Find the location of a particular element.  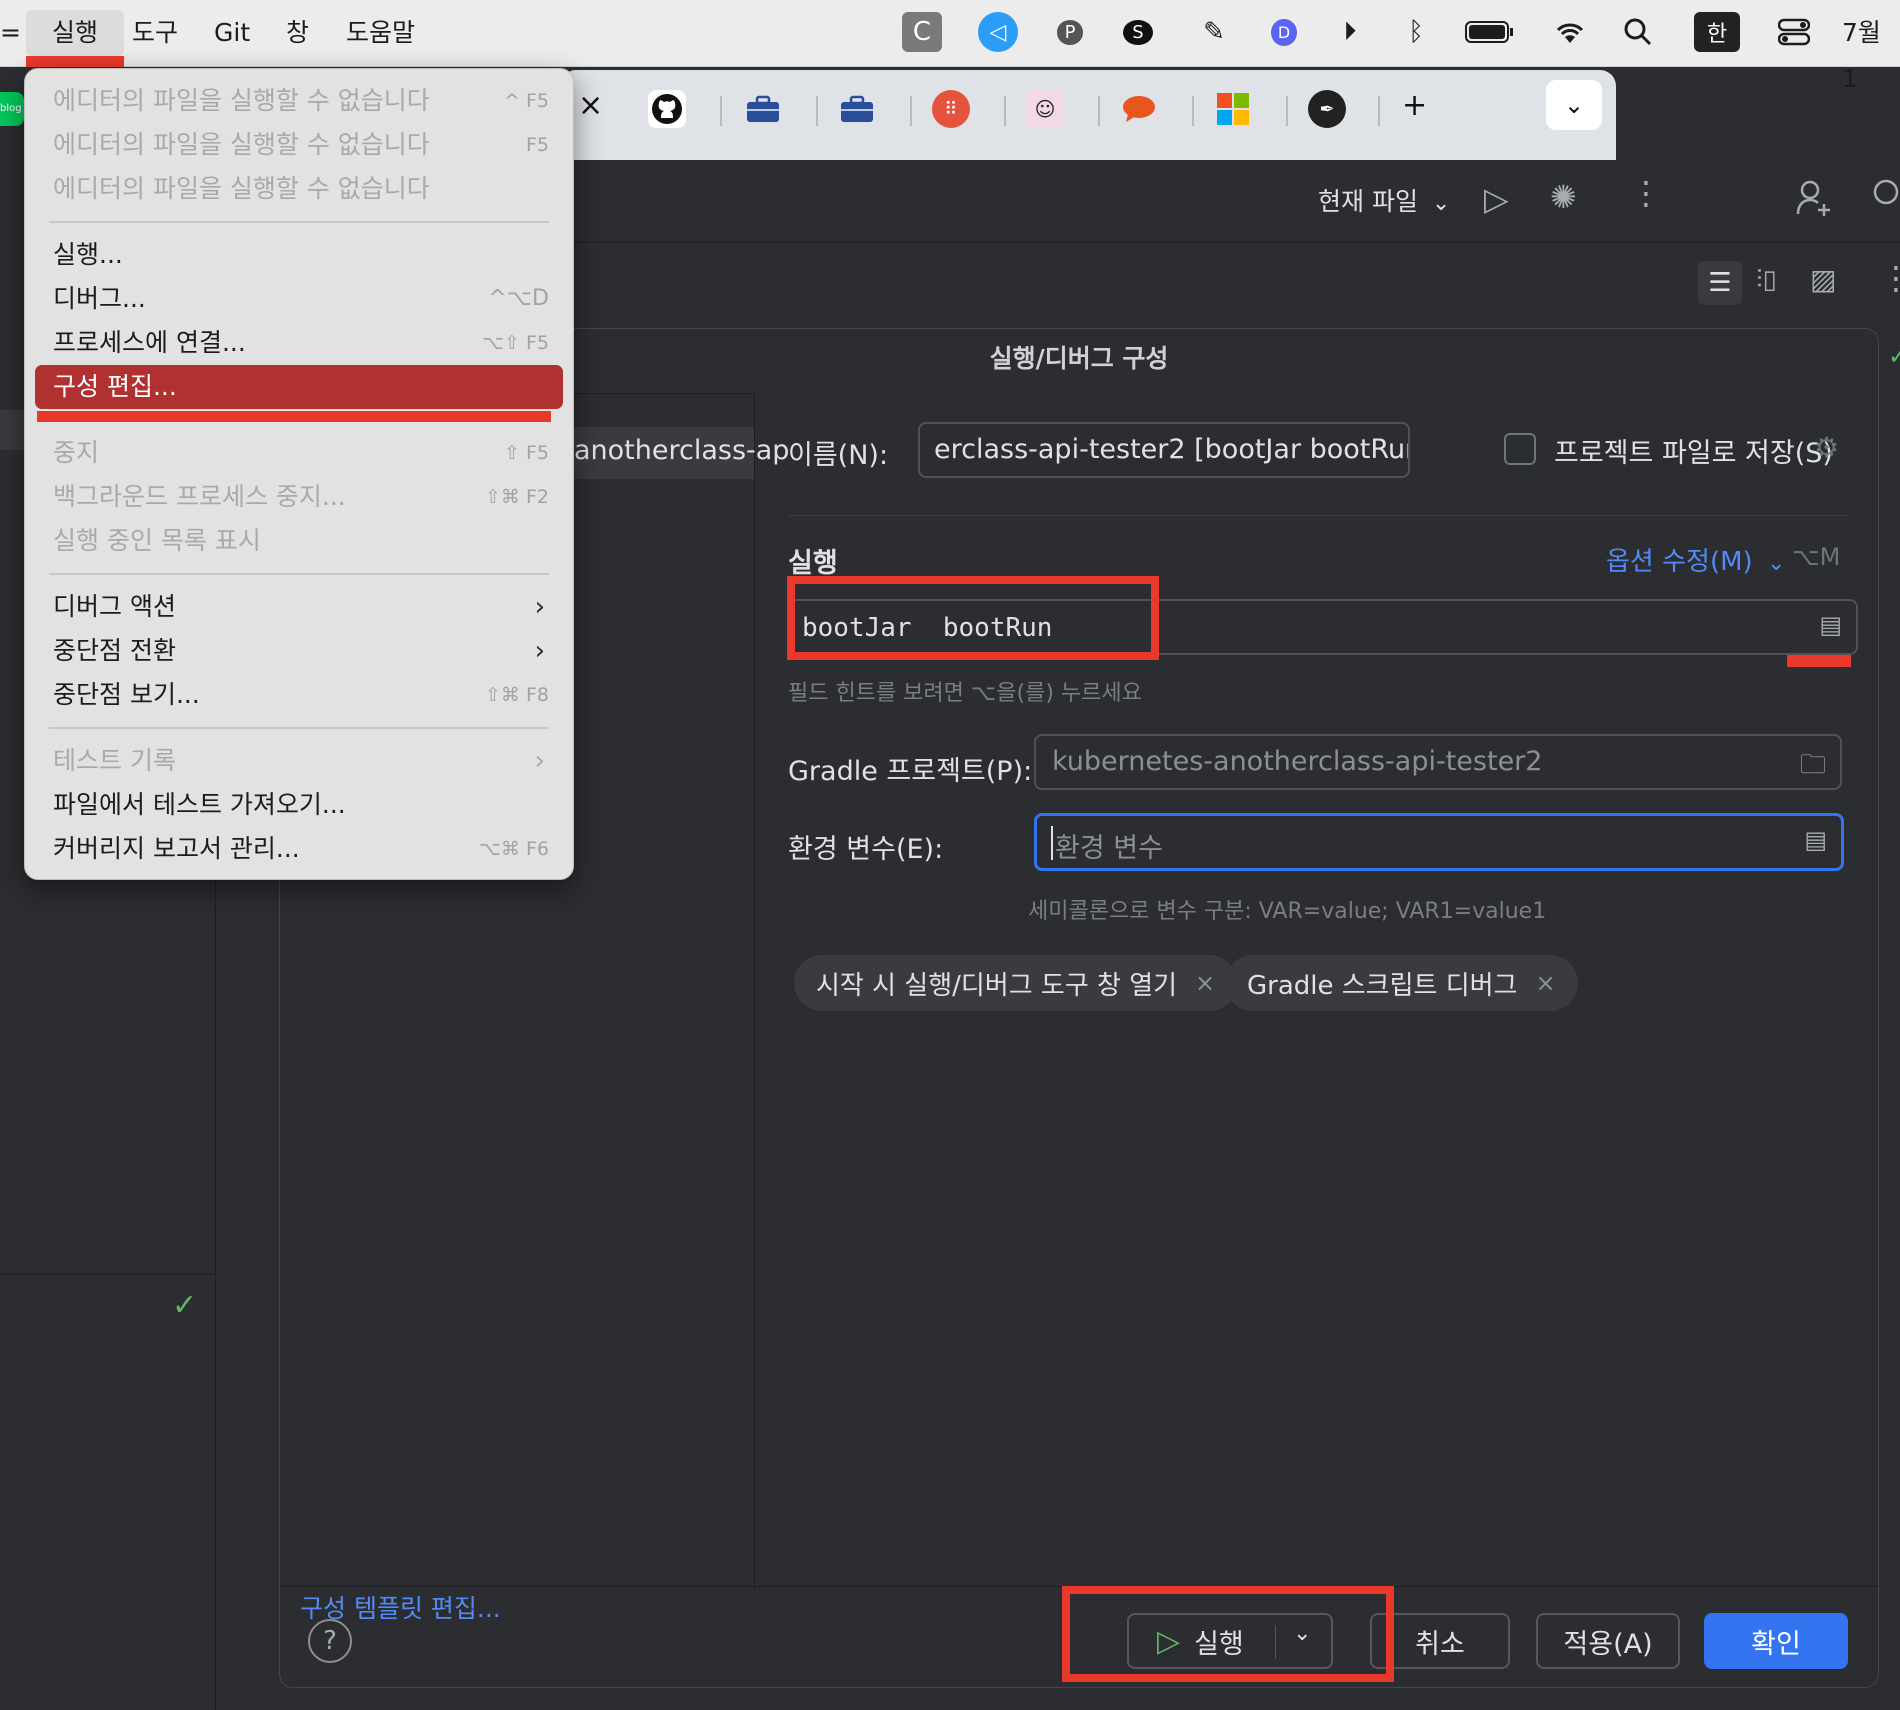

gear-icon: ⚙ is located at coordinates (1826, 447).